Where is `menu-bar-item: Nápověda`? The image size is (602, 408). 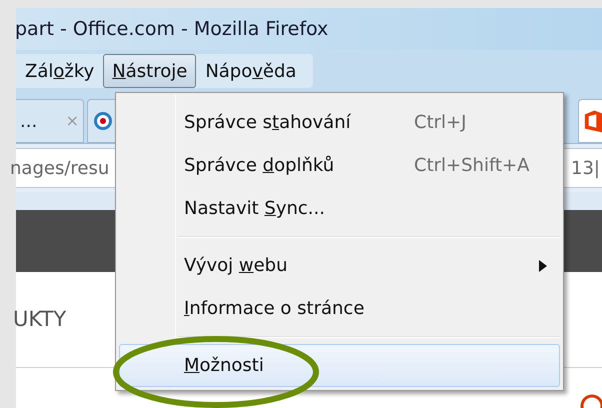 menu-bar-item: Nápověda is located at coordinates (251, 71).